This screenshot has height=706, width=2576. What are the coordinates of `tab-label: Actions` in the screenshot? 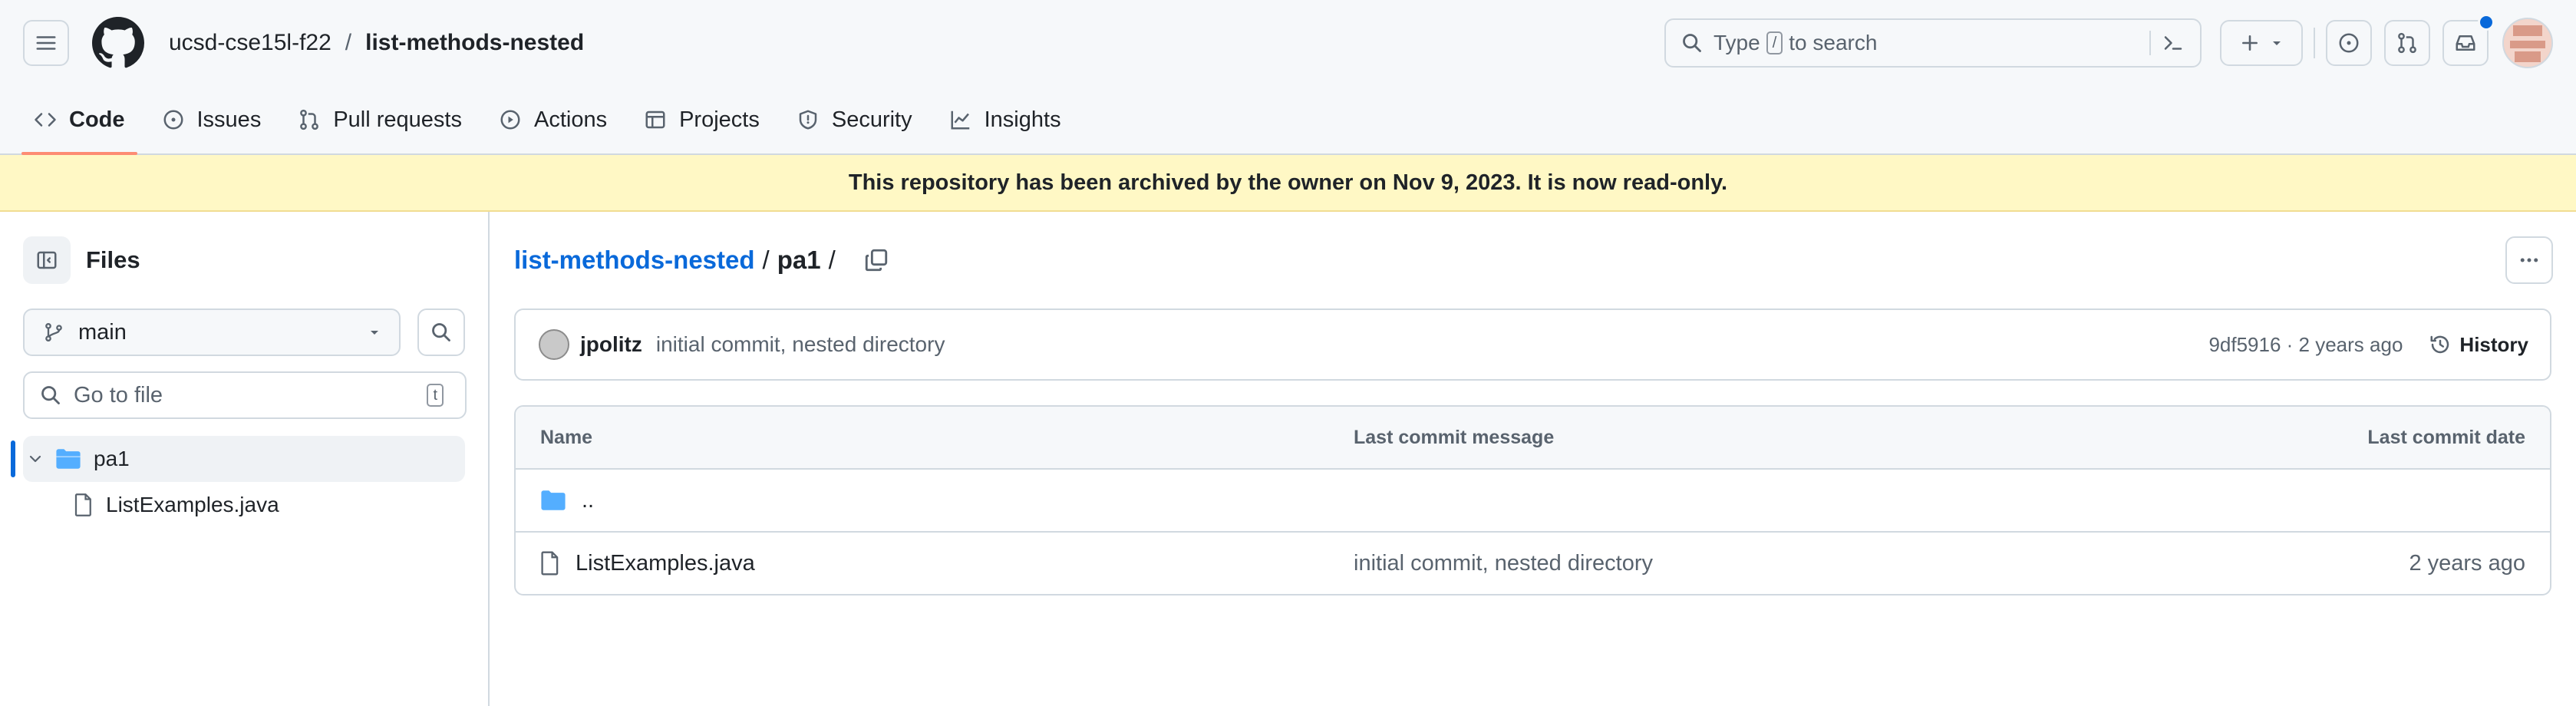 It's located at (570, 119).